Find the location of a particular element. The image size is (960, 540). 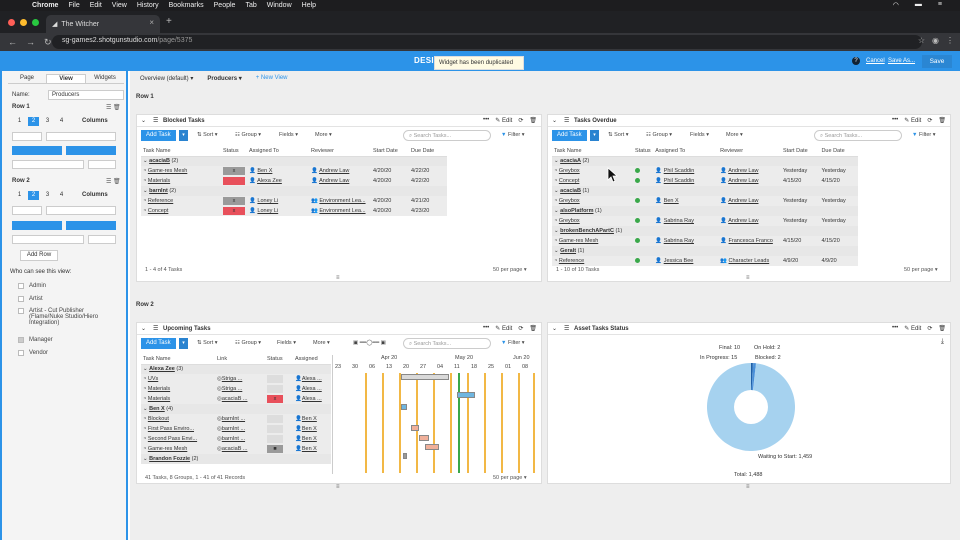

back-icon: ← is located at coordinates (13, 42).